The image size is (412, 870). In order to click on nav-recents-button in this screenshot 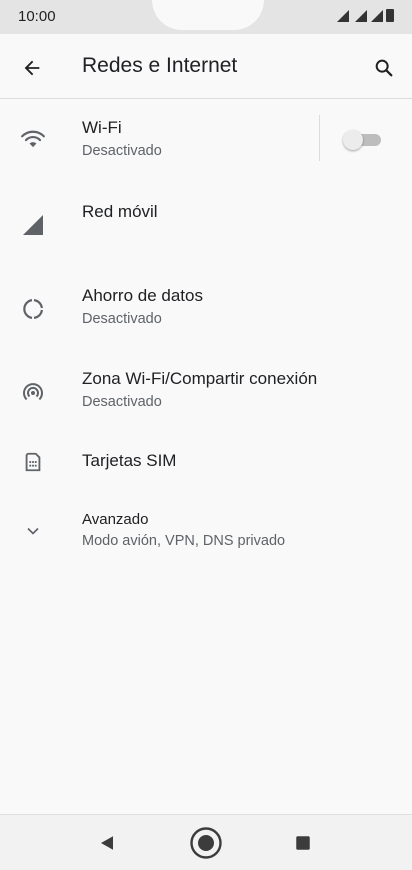, I will do `click(303, 843)`.